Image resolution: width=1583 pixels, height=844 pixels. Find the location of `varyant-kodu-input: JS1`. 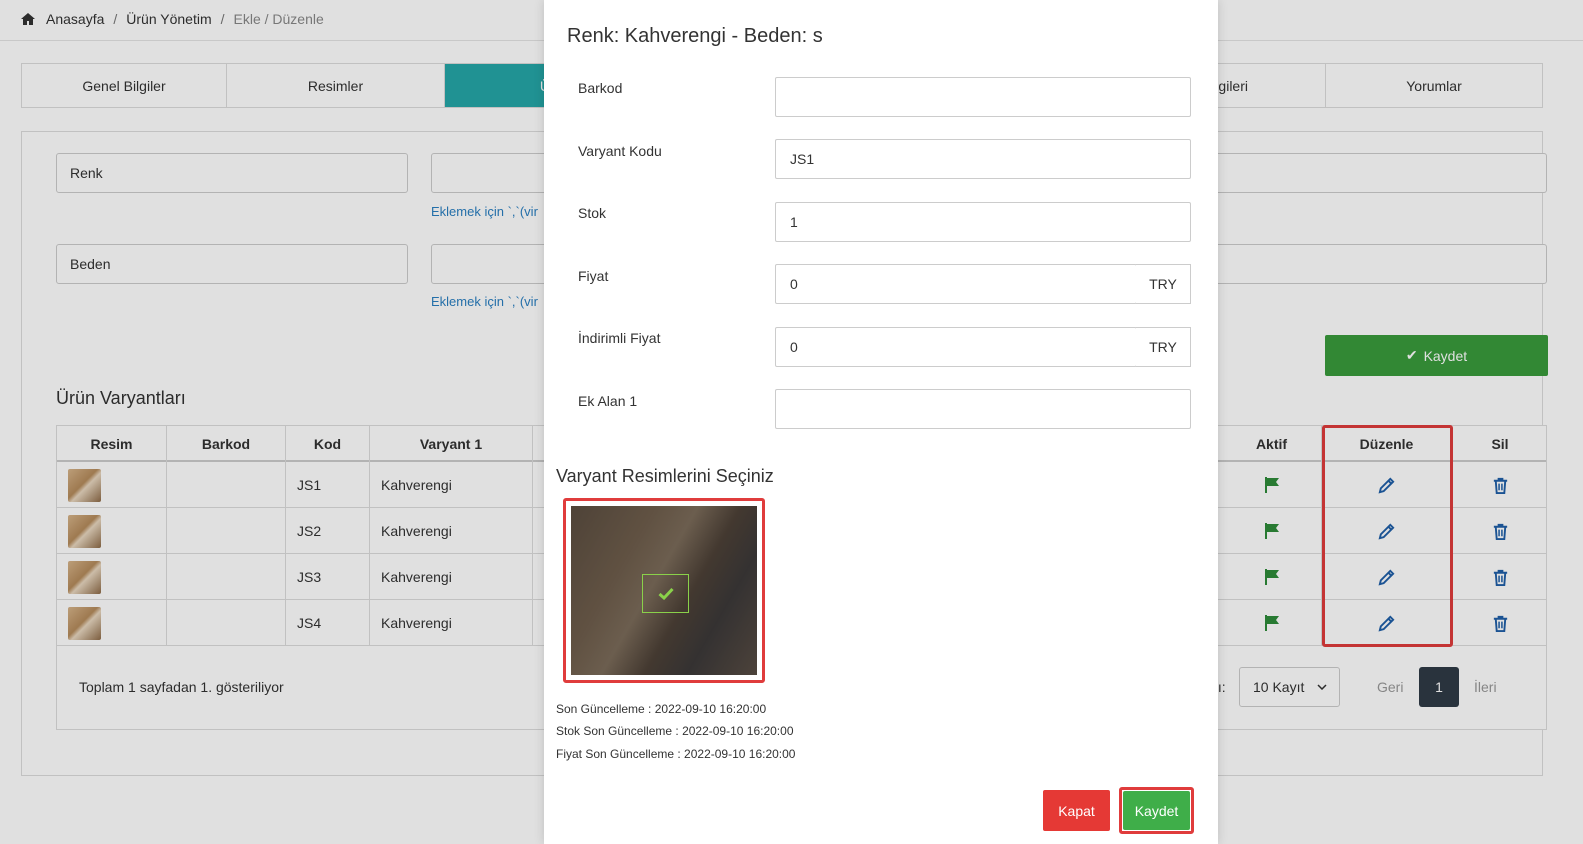

varyant-kodu-input: JS1 is located at coordinates (983, 159).